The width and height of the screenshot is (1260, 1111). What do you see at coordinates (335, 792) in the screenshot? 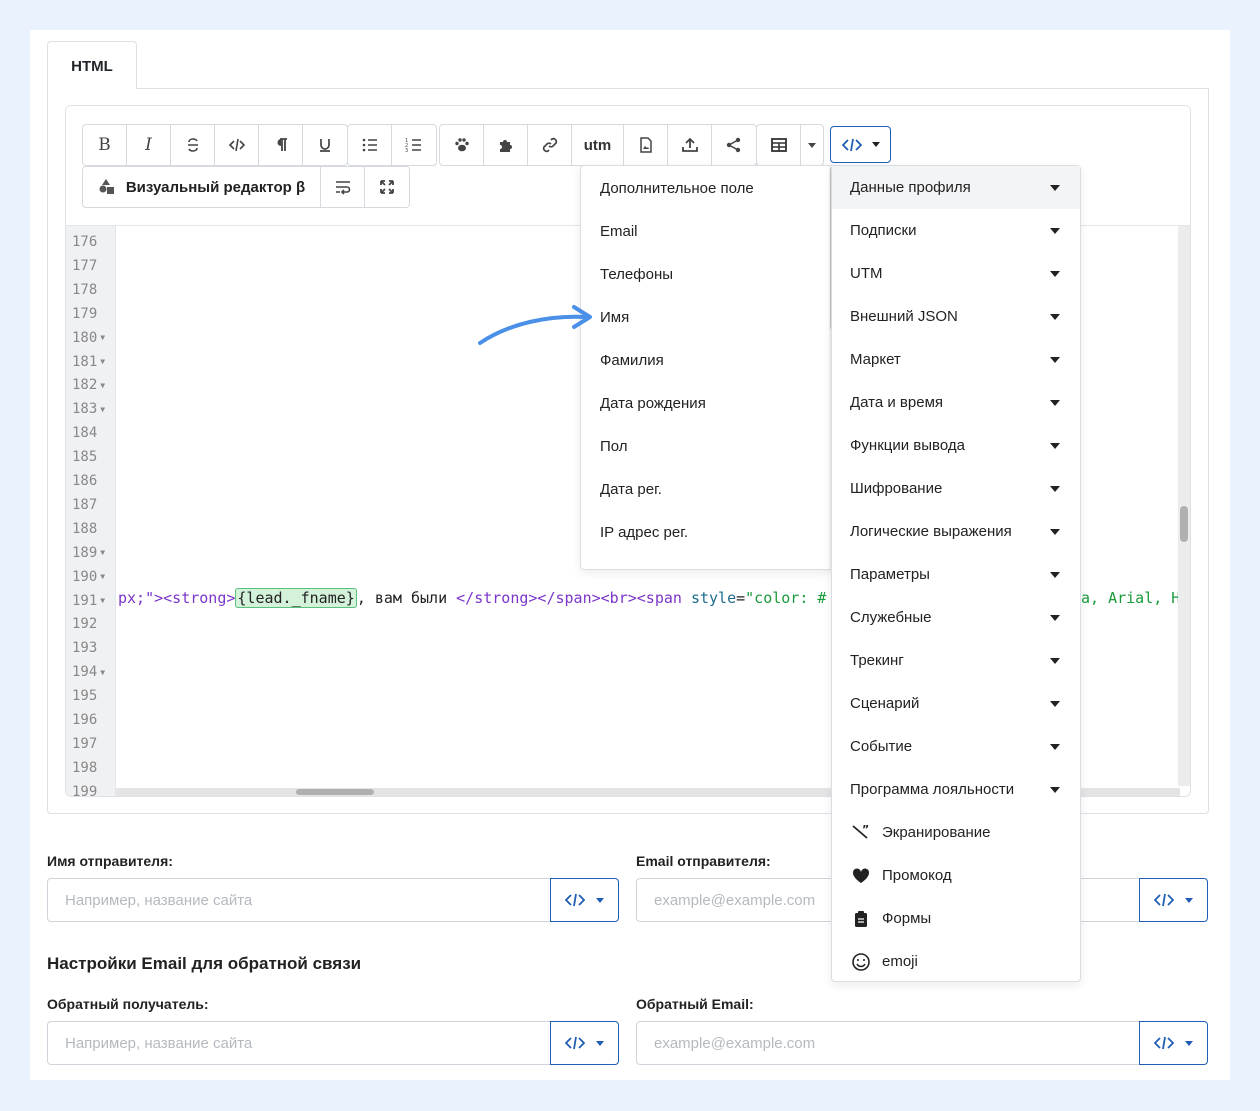
I see `horizontal-scroll-thumb` at bounding box center [335, 792].